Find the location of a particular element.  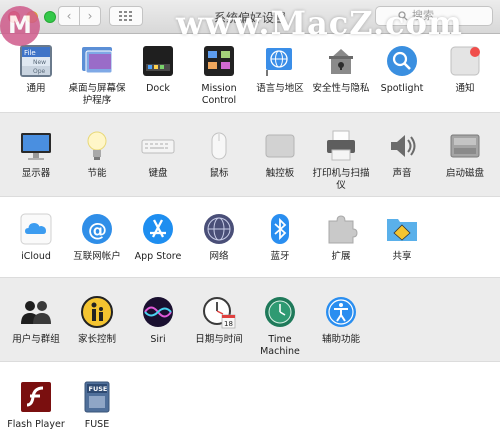

pane-flash-player: Flash Player is located at coordinates (36, 405).